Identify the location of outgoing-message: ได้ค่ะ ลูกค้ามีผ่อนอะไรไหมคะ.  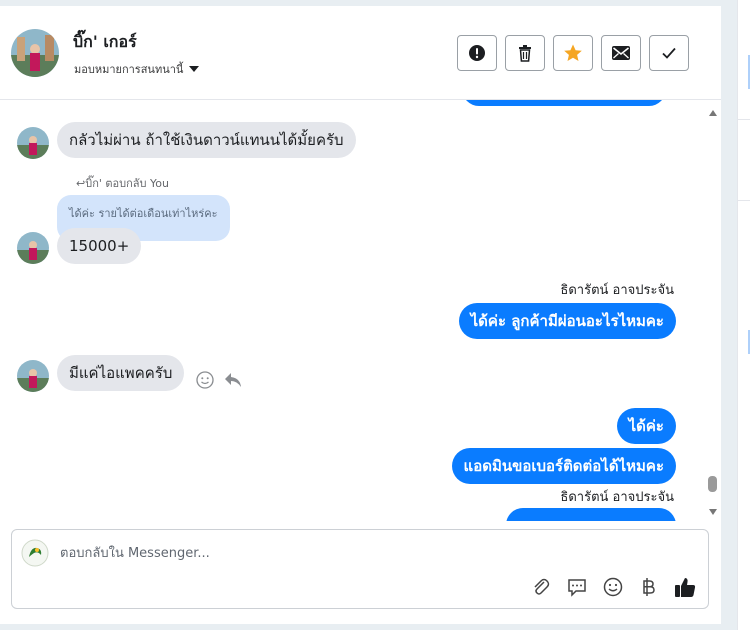
(567, 321).